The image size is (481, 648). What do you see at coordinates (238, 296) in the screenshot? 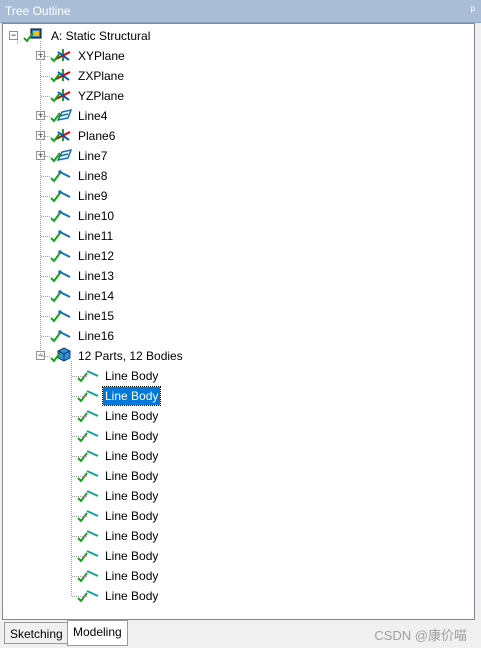
I see `tree-node-feature: Line14` at bounding box center [238, 296].